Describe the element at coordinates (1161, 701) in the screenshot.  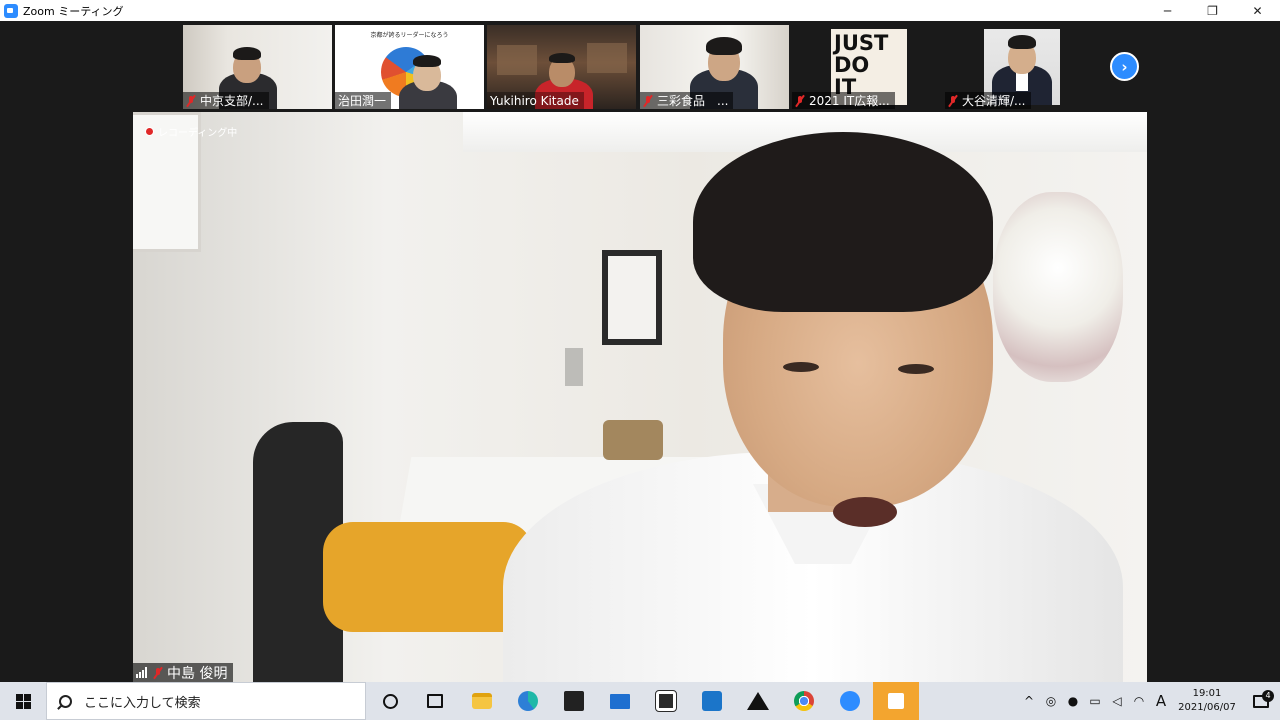
I see `ime-mode-indicator: A` at that location.